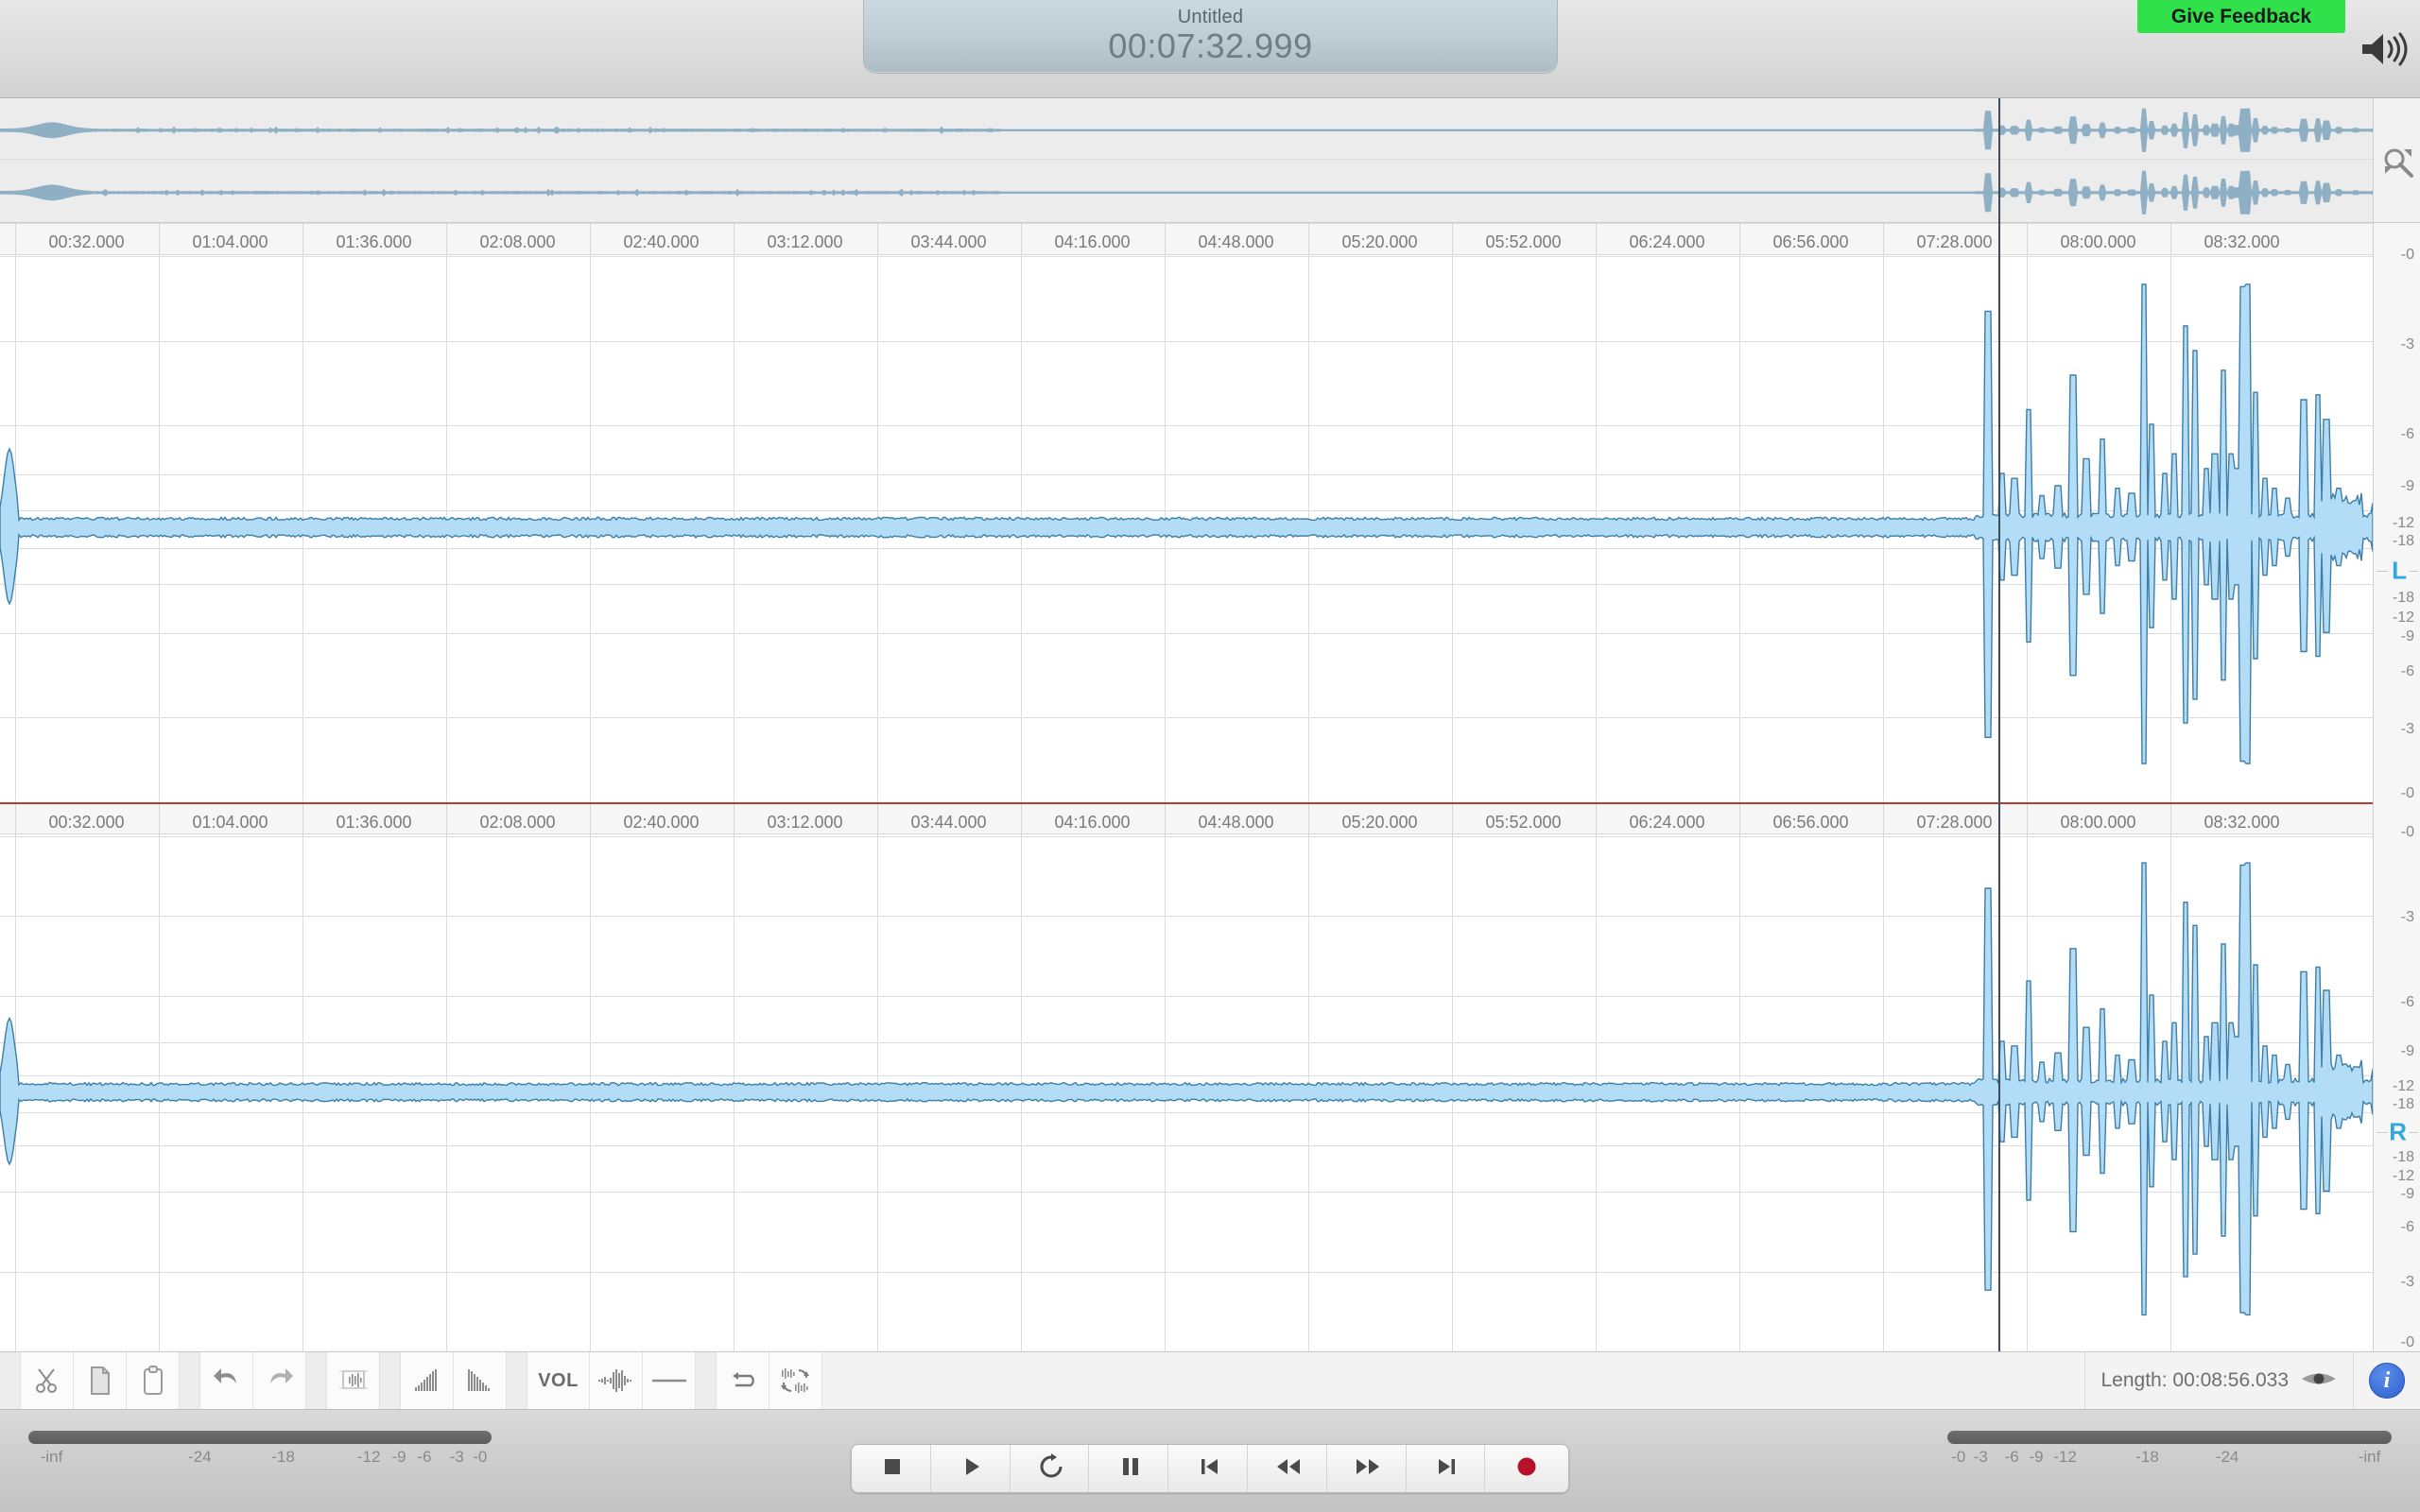  What do you see at coordinates (279, 1380) in the screenshot?
I see `redo-button` at bounding box center [279, 1380].